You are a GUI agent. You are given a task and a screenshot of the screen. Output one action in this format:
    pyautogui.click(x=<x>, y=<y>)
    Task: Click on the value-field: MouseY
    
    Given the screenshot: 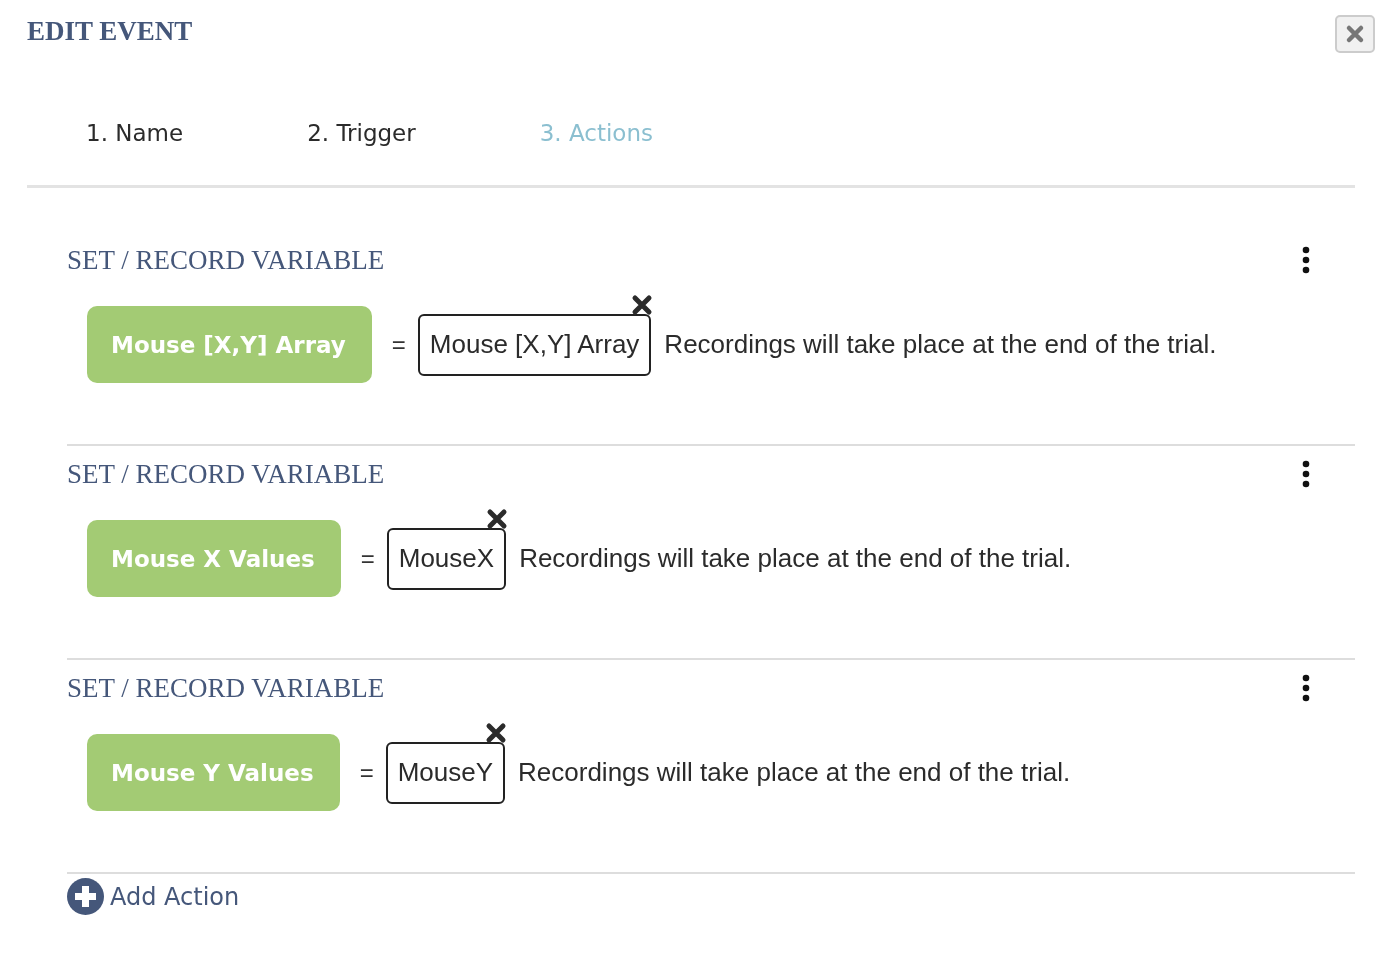 What is the action you would take?
    pyautogui.click(x=445, y=772)
    